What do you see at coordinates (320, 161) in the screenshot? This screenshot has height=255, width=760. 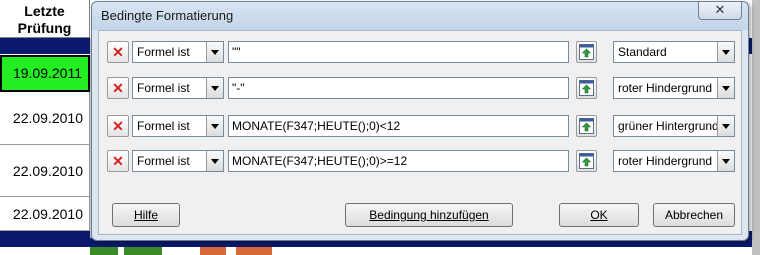 I see `formula-value: MONATE(F347;HEUTE();0)>=12` at bounding box center [320, 161].